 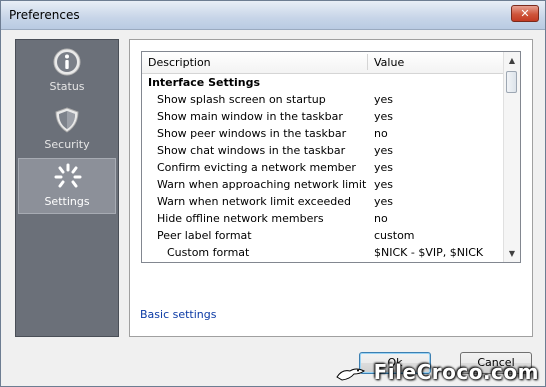 I want to click on sidebar-item-label: Settings, so click(x=67, y=201).